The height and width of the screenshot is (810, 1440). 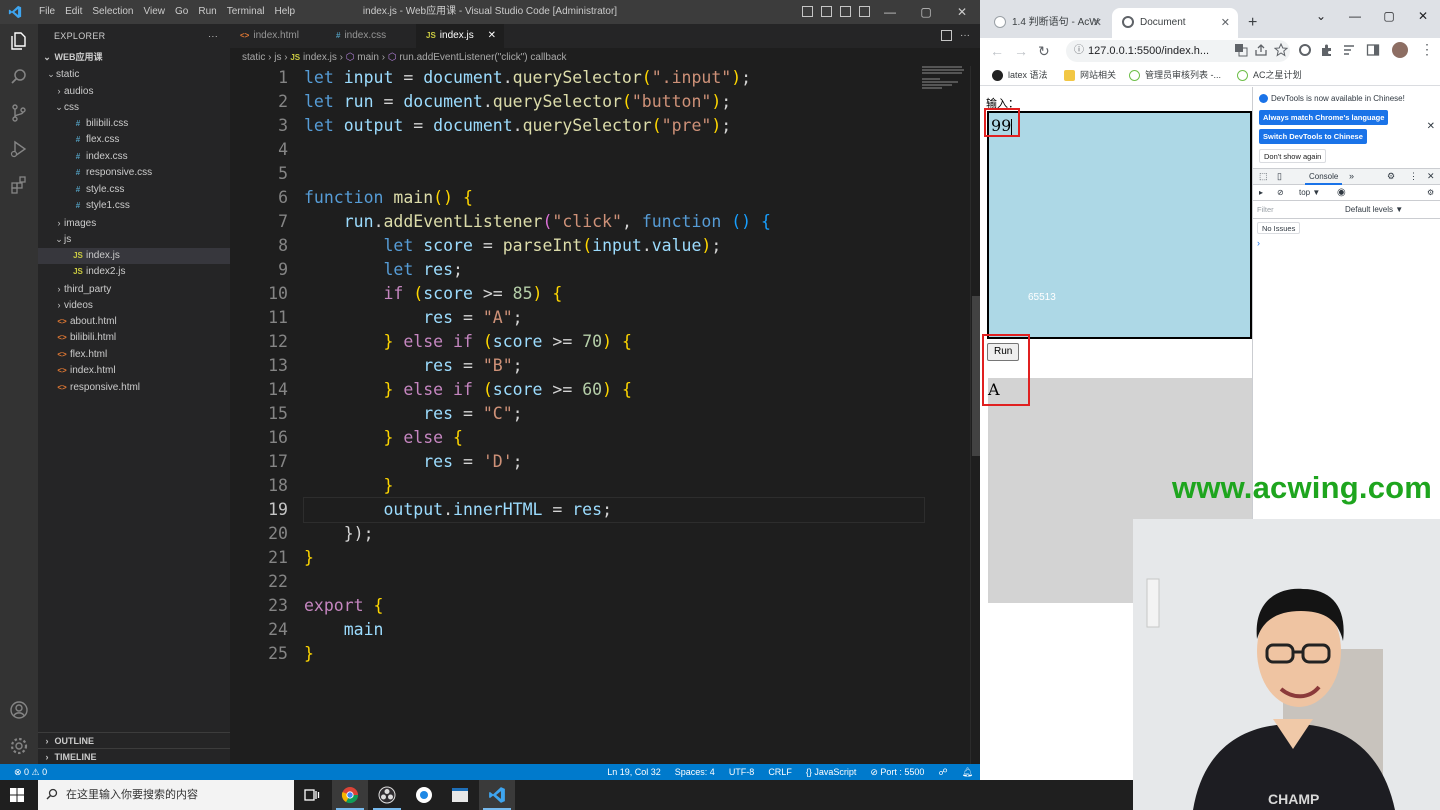 What do you see at coordinates (831, 772) in the screenshot?
I see `language-mode: {} JavaScript` at bounding box center [831, 772].